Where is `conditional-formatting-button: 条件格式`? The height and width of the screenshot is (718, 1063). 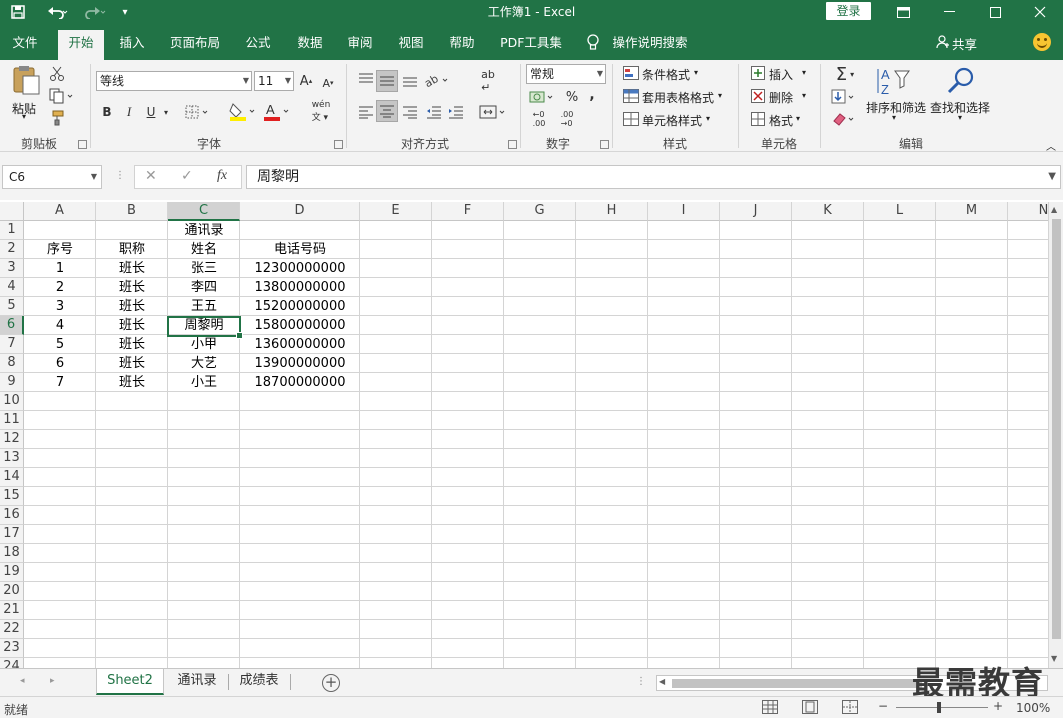
conditional-formatting-button: 条件格式 is located at coordinates (666, 74).